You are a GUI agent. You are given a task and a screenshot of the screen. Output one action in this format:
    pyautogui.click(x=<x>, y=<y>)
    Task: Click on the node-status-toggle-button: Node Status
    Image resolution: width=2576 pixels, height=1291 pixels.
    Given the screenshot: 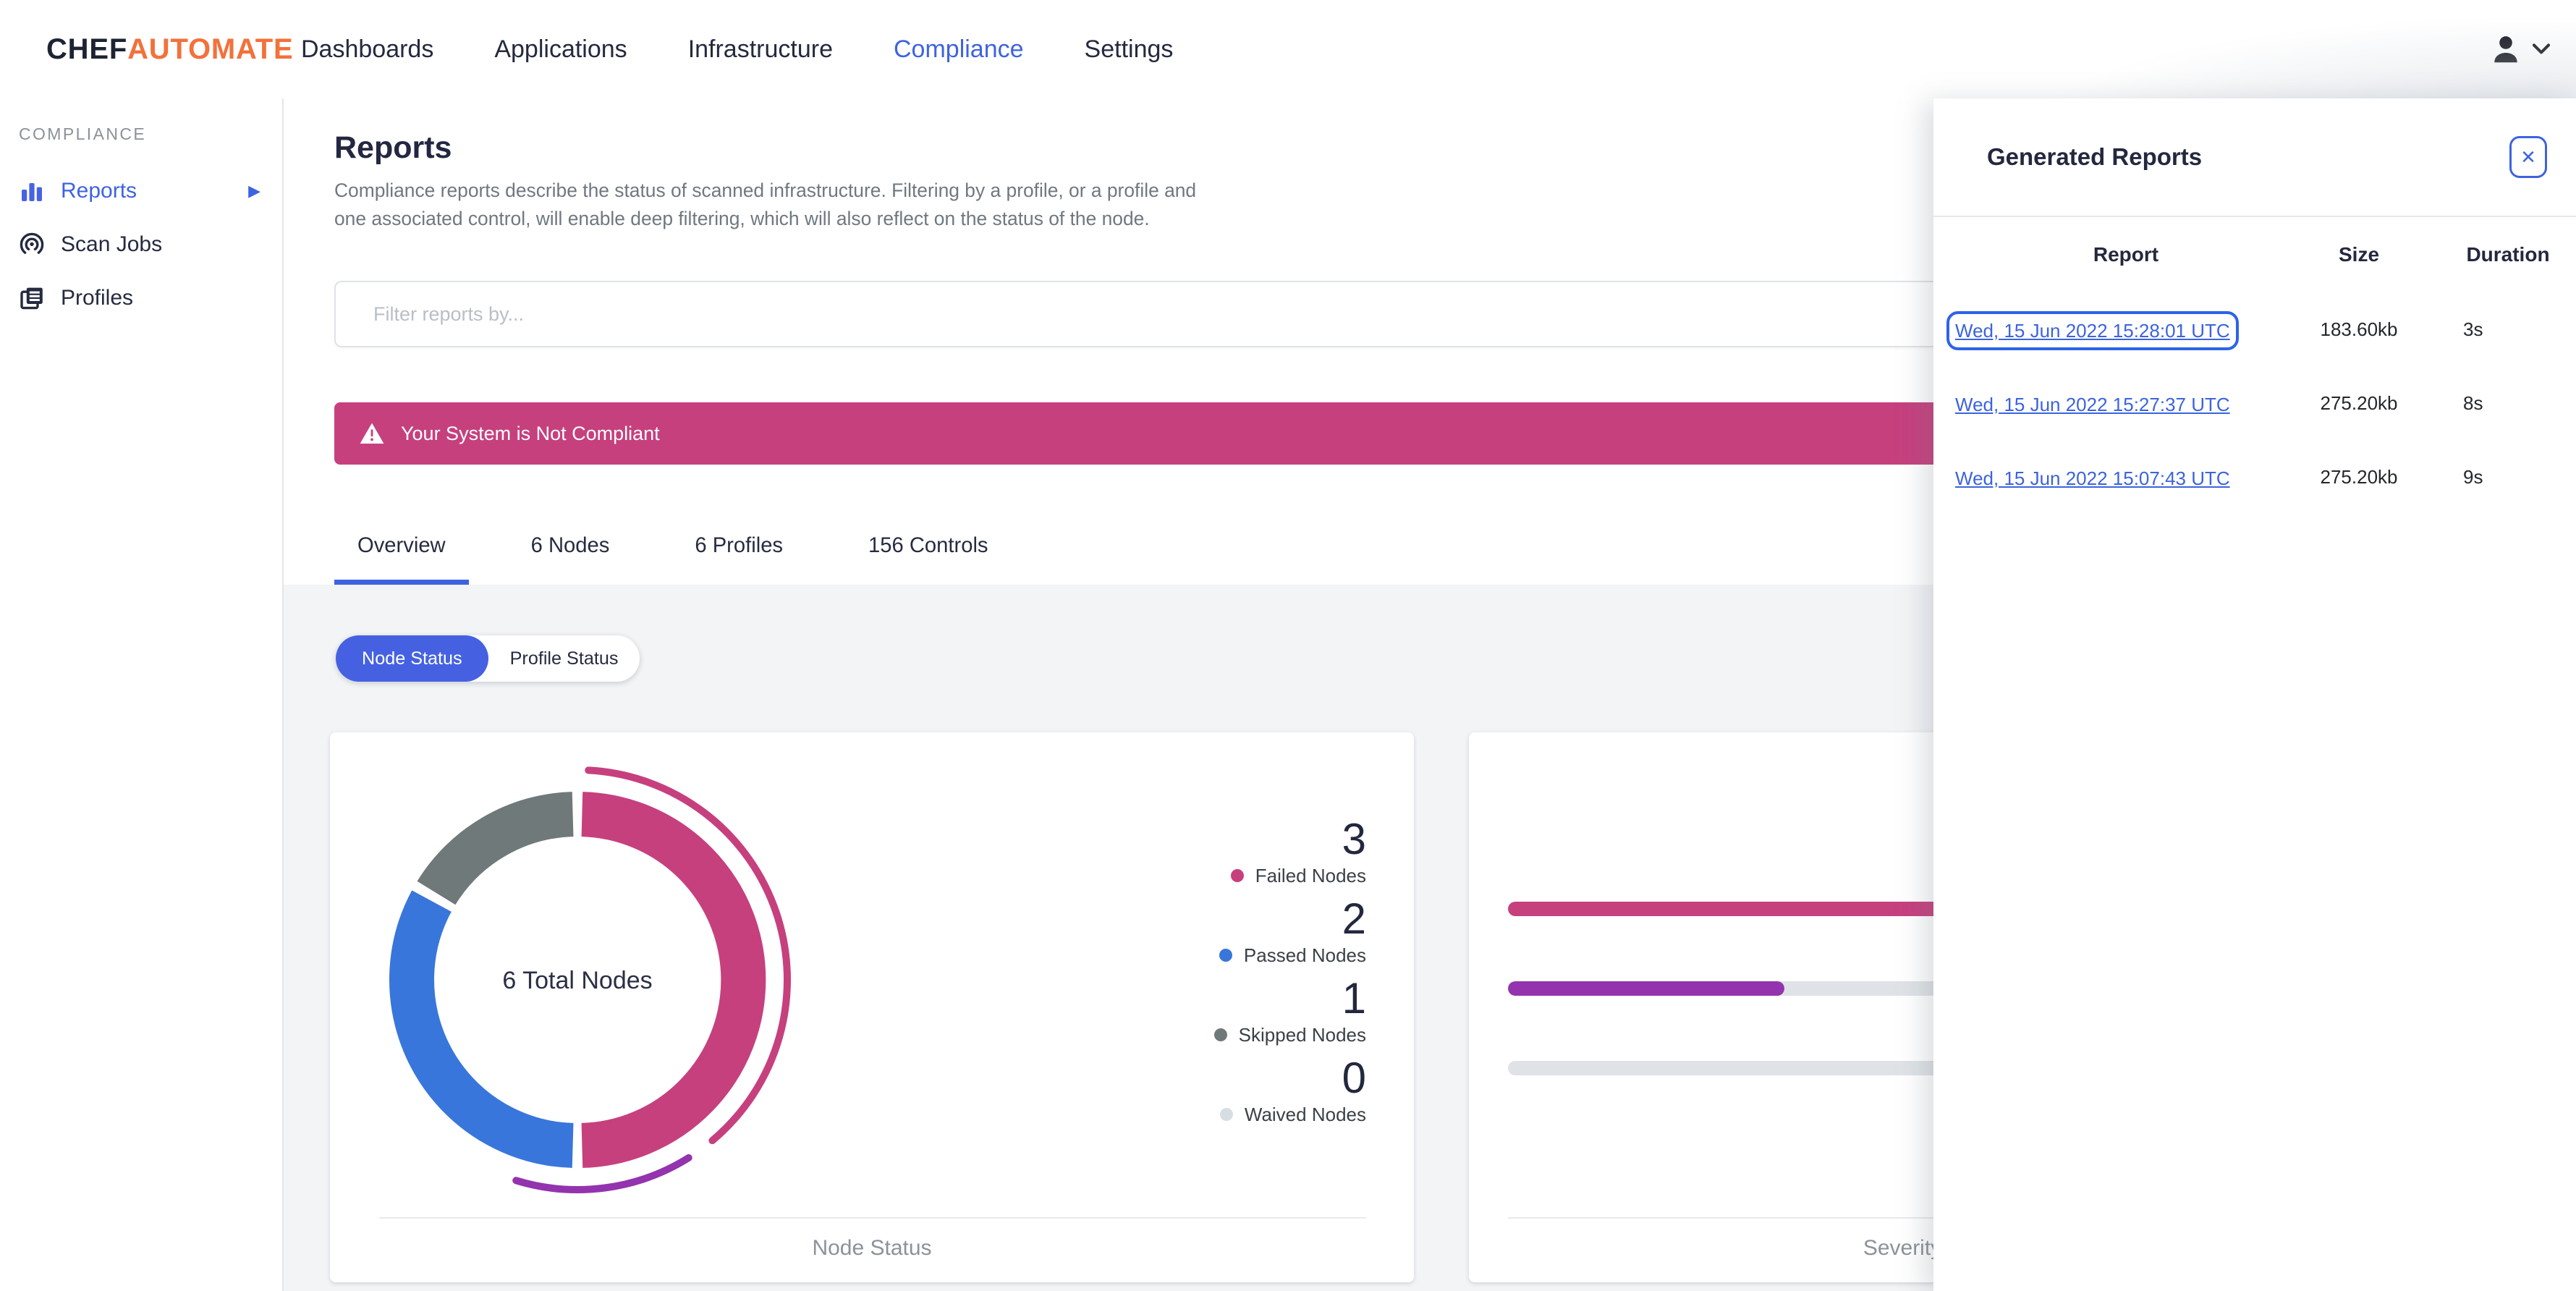 What is the action you would take?
    pyautogui.click(x=412, y=658)
    